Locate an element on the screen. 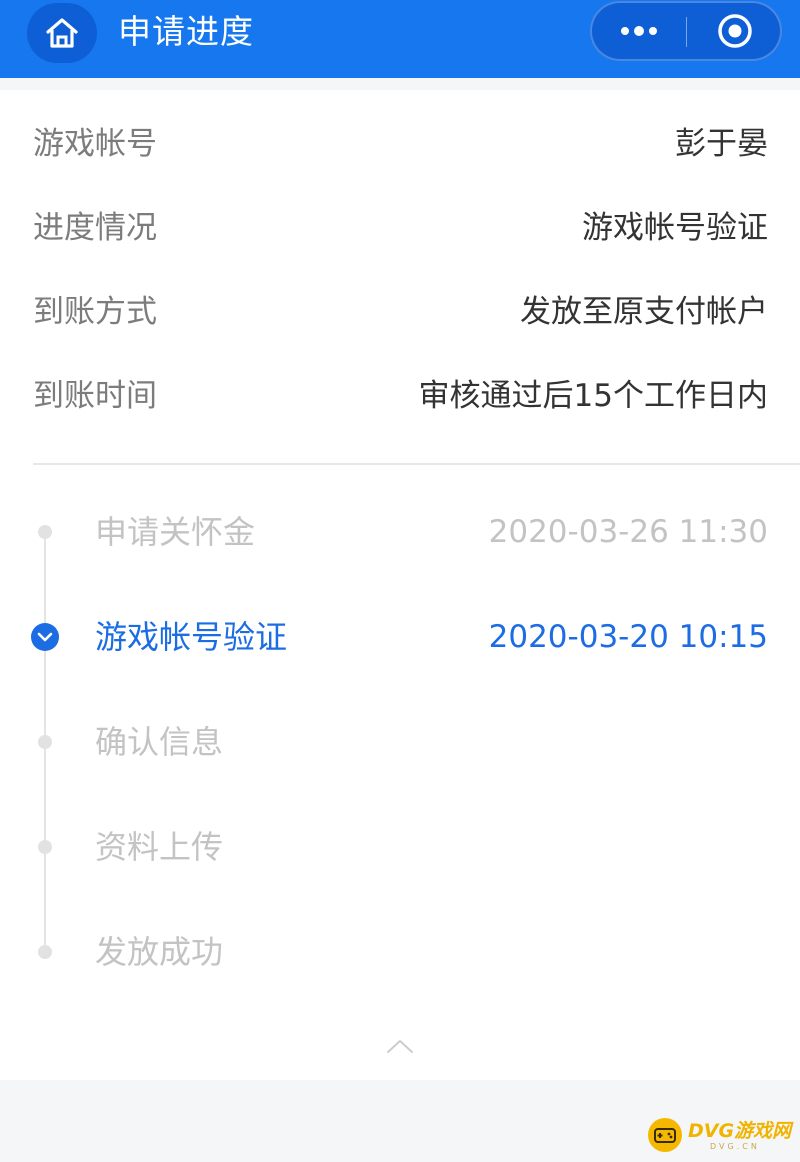 The image size is (800, 1162). info-row-account: 游戏帐号 彭于晏 is located at coordinates (400, 144).